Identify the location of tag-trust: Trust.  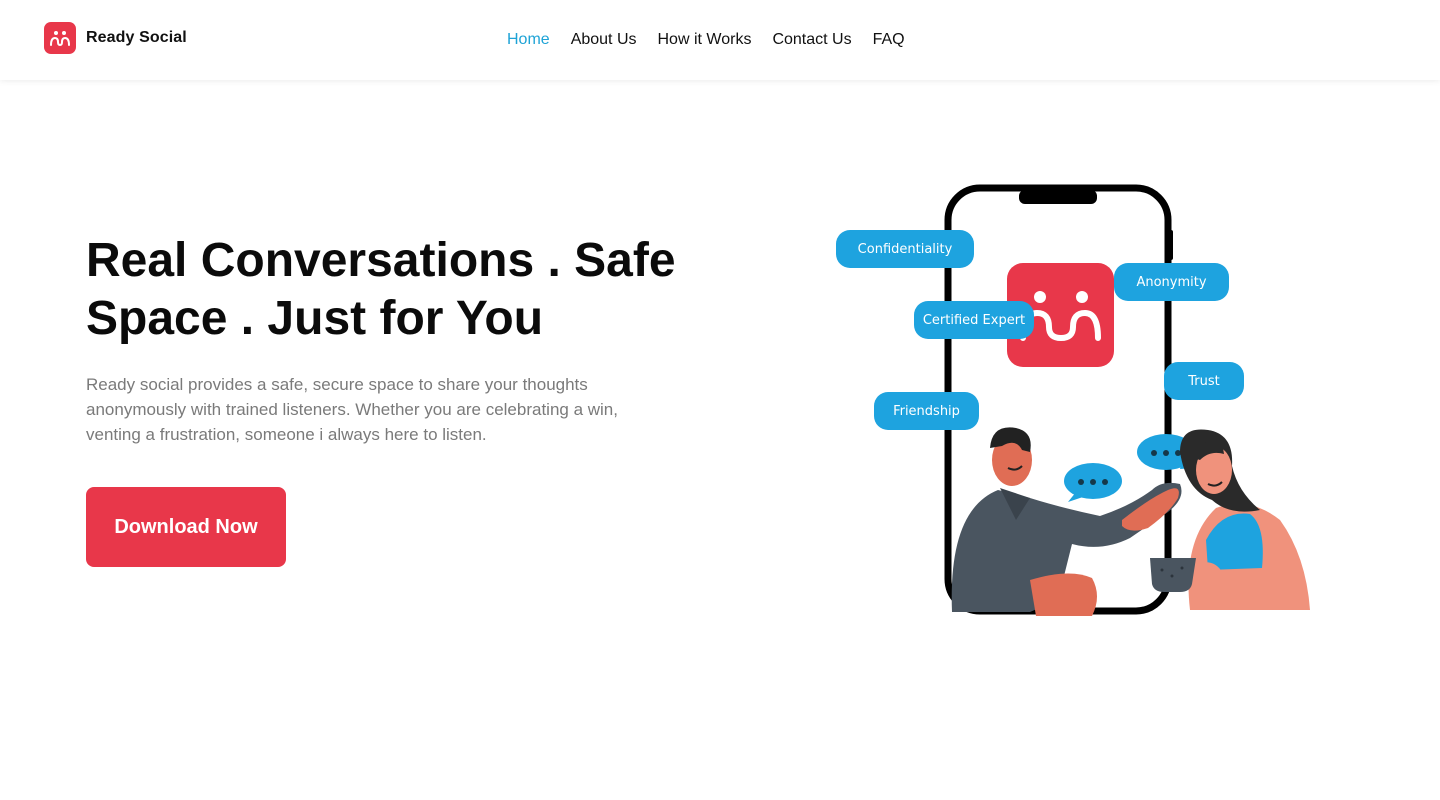
(1204, 381).